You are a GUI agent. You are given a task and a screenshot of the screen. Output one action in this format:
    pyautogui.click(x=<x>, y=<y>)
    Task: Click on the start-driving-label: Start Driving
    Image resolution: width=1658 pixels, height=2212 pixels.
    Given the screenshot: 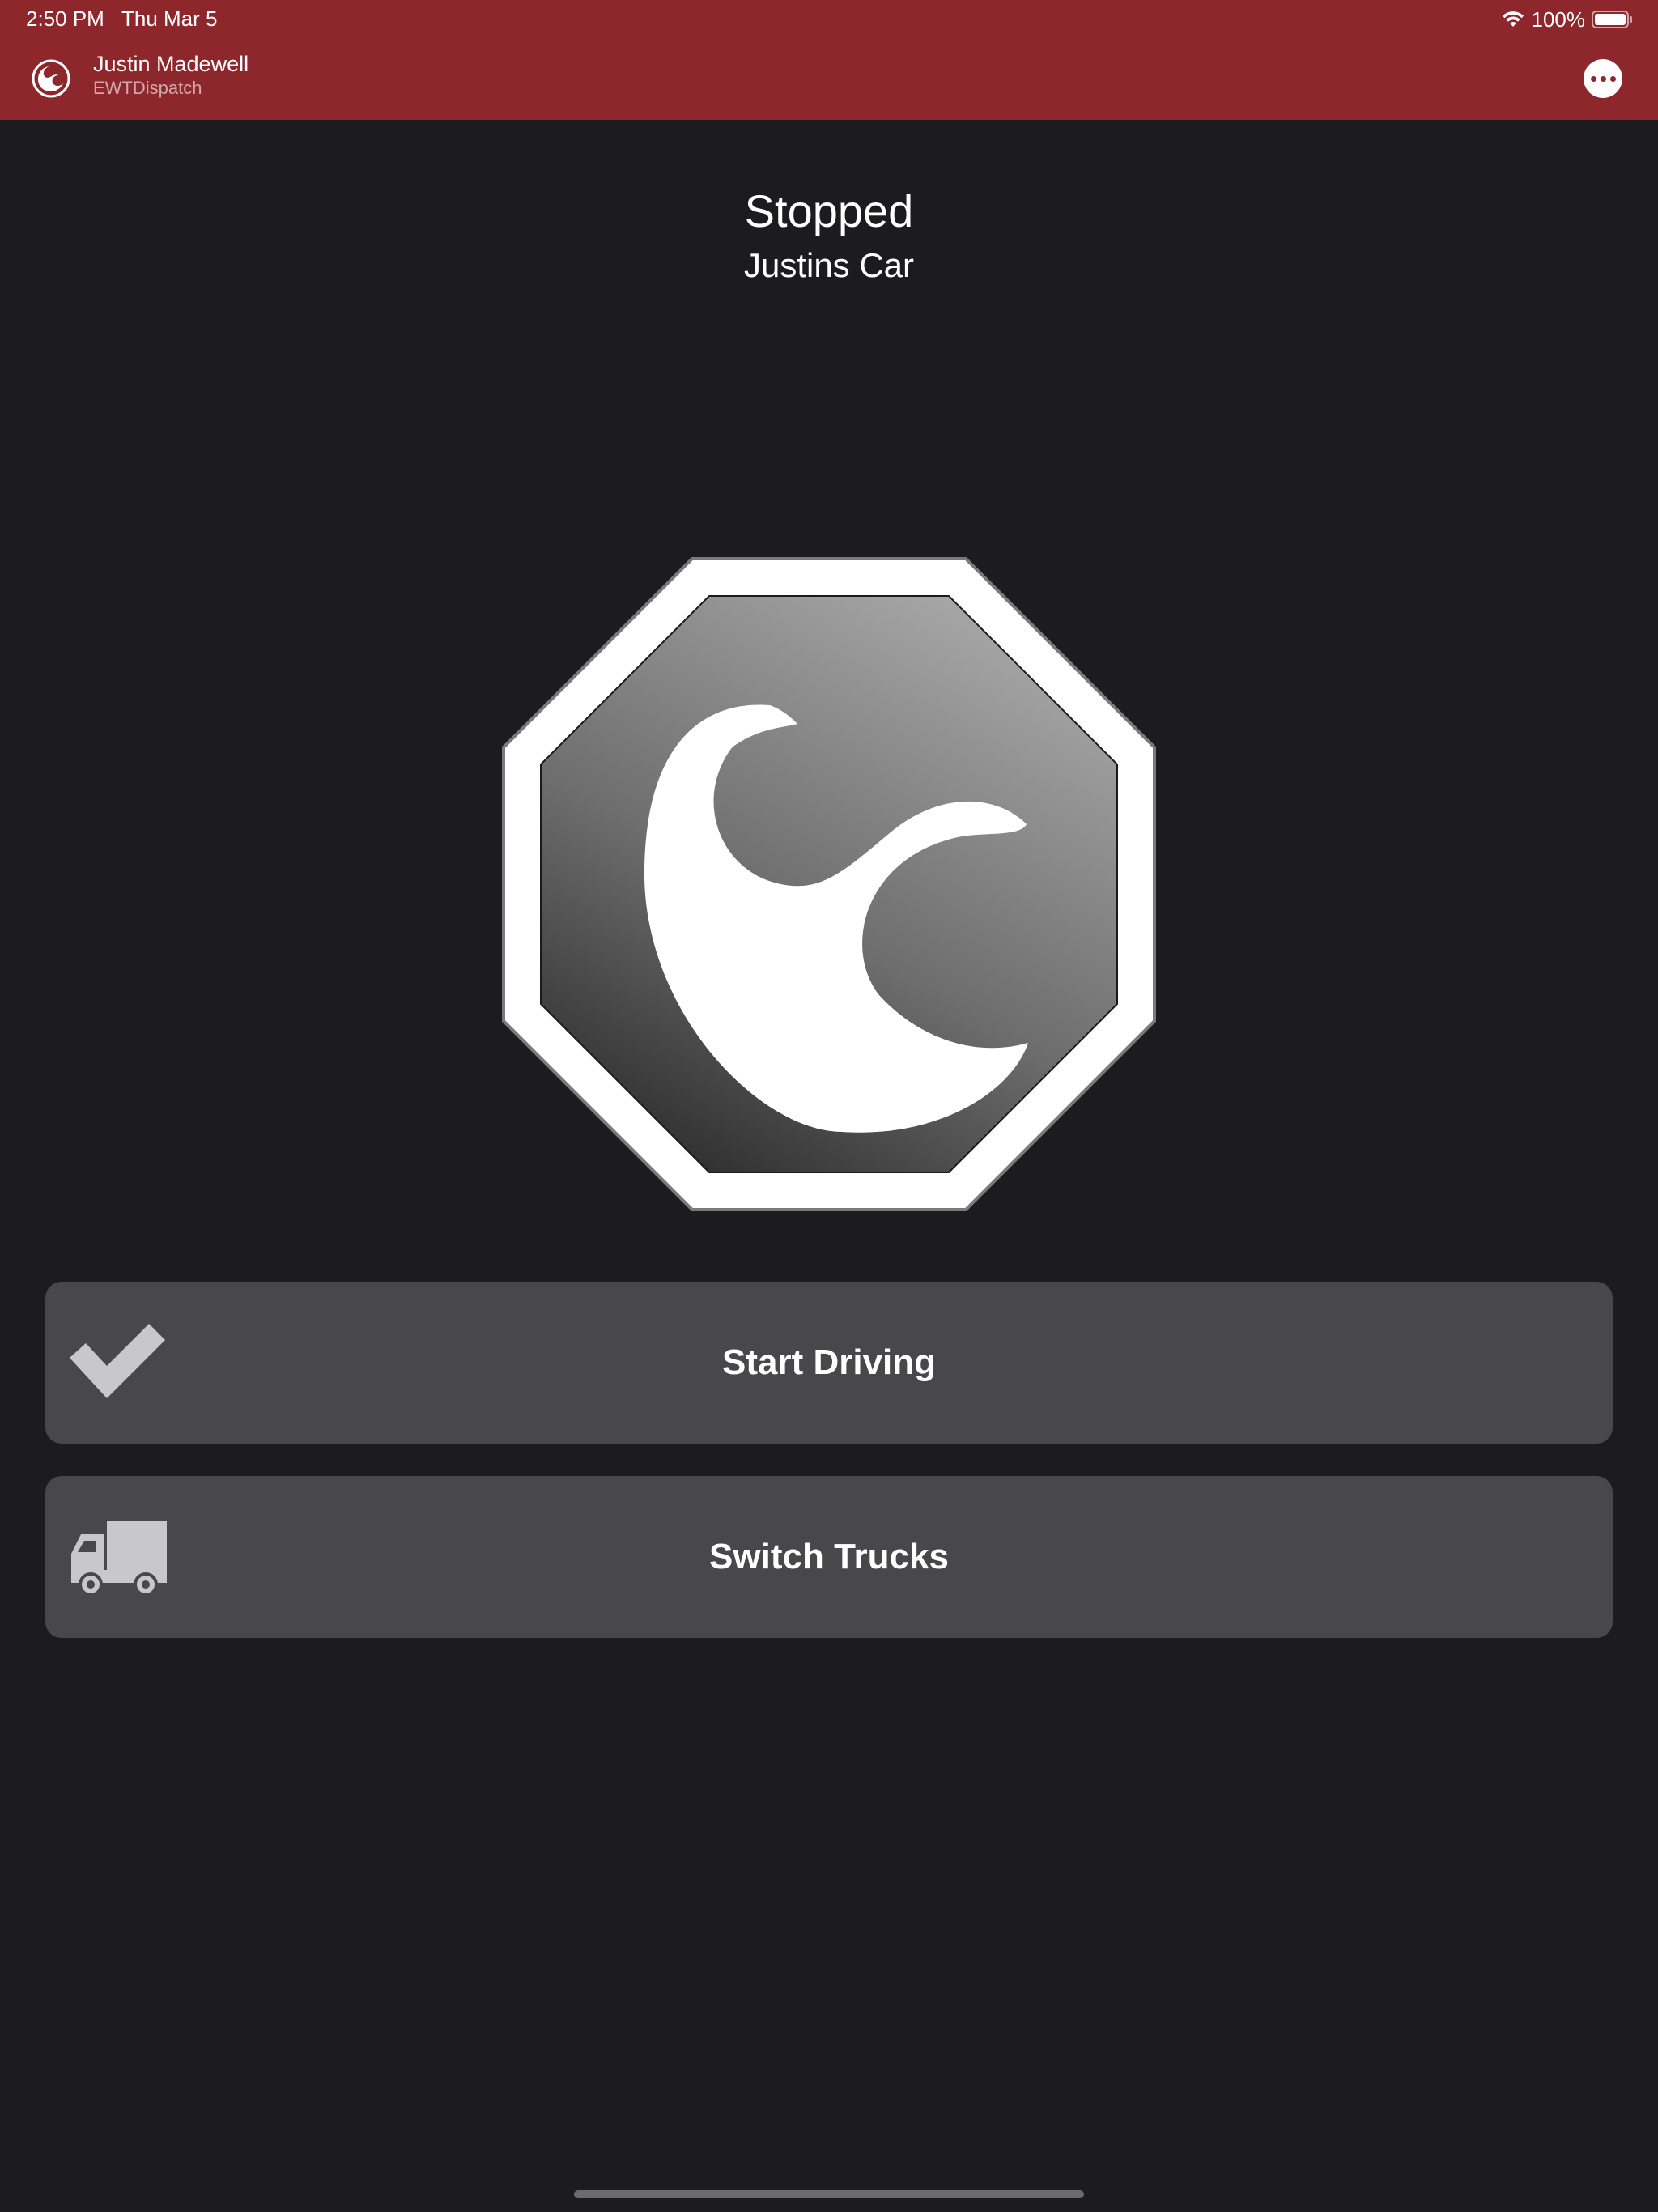 What is the action you would take?
    pyautogui.click(x=829, y=1362)
    